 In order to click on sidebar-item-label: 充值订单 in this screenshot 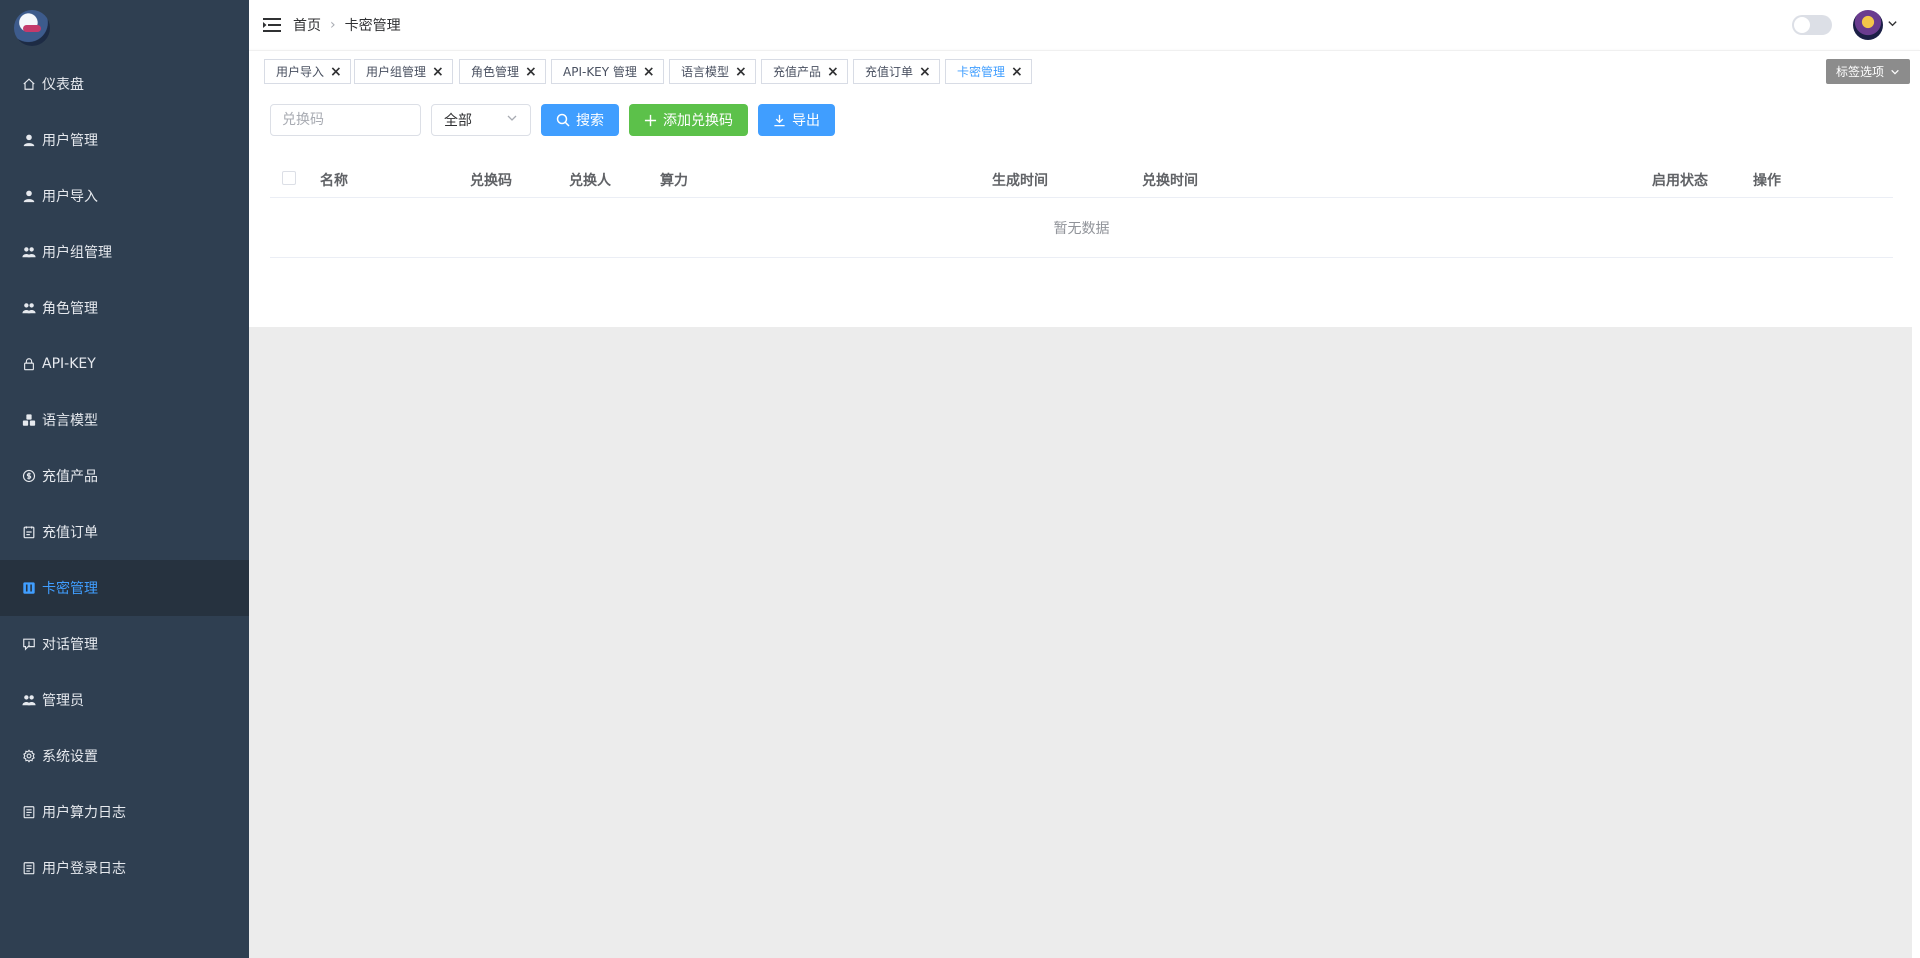, I will do `click(70, 533)`.